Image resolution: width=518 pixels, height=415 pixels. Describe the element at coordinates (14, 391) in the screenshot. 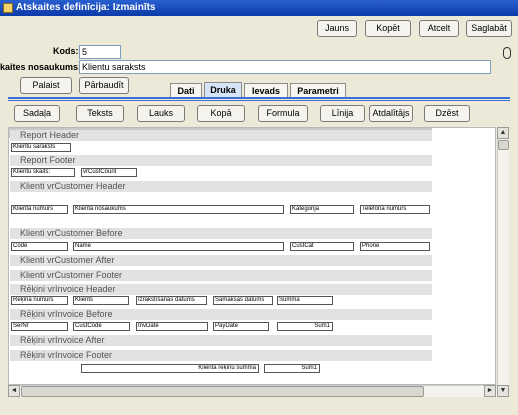

I see `scroll-left-icon: ◄` at that location.